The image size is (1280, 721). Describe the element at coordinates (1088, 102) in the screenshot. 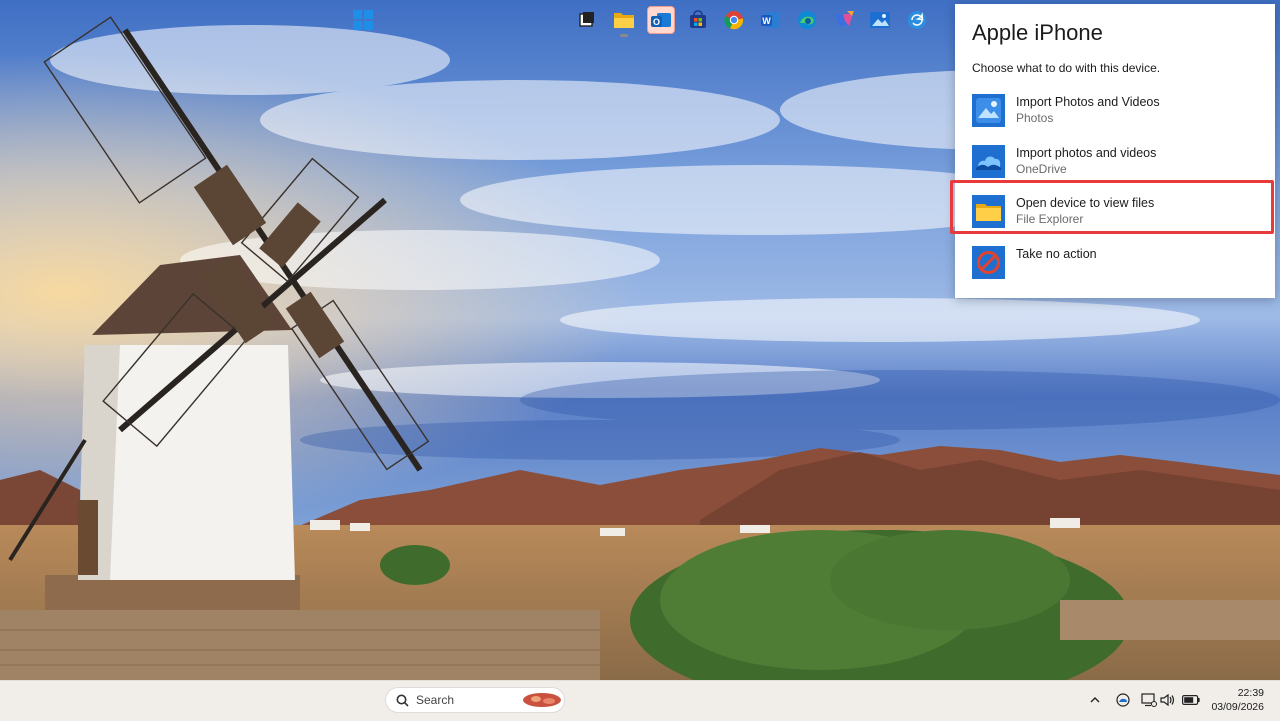

I see `option-label: Import Photos and Videos` at that location.